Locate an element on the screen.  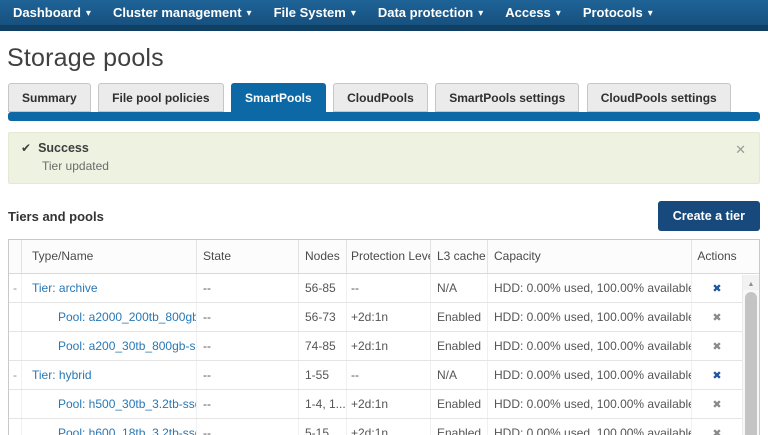
nodes-cell: 5-15 is located at coordinates (323, 427).